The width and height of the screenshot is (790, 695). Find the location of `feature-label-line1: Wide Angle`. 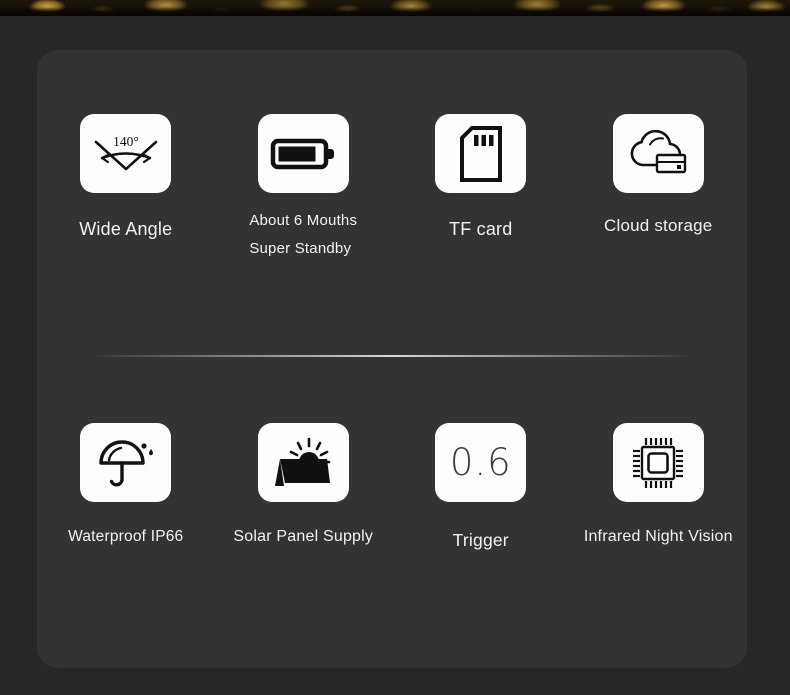

feature-label-line1: Wide Angle is located at coordinates (126, 229).